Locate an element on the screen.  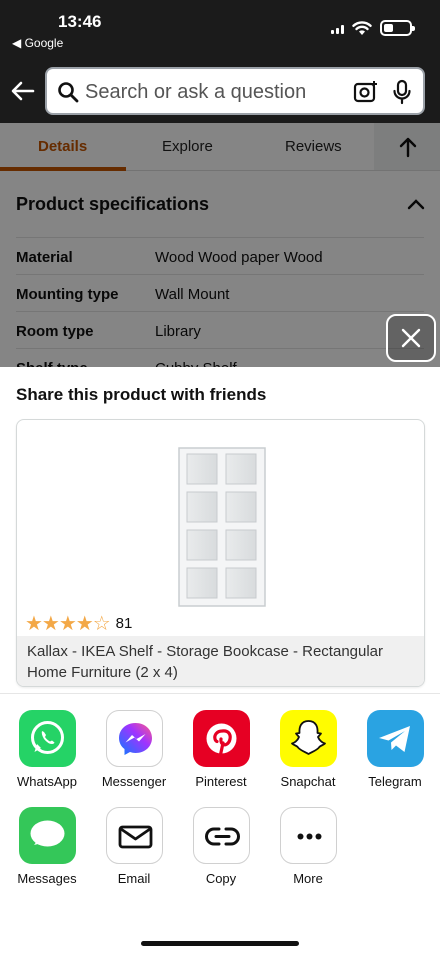
microphone-icon is located at coordinates (402, 92).